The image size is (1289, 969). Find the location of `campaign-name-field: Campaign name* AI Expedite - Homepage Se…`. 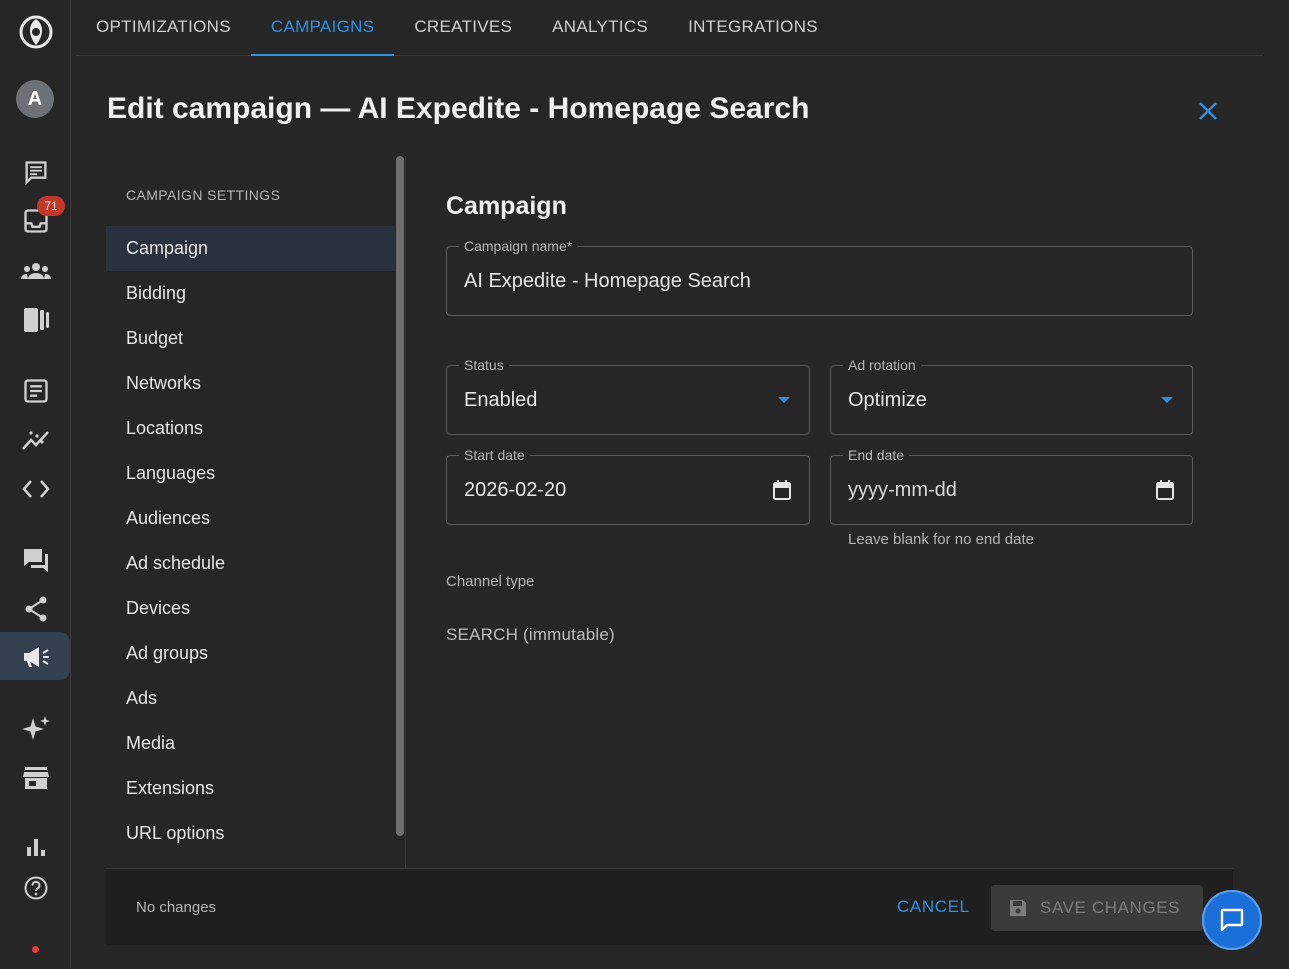

campaign-name-field: Campaign name* AI Expedite - Homepage Se… is located at coordinates (819, 276).